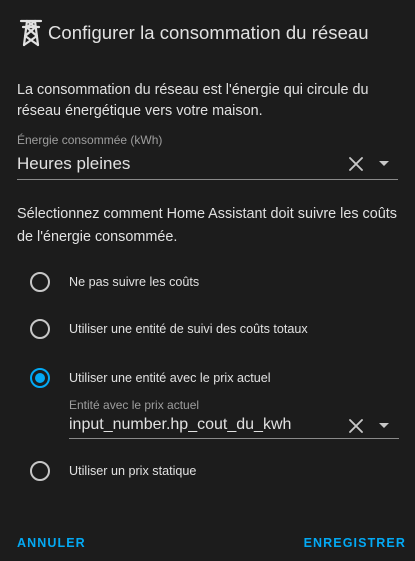 This screenshot has width=415, height=561. Describe the element at coordinates (207, 179) in the screenshot. I see `energy-consumed-underline` at that location.